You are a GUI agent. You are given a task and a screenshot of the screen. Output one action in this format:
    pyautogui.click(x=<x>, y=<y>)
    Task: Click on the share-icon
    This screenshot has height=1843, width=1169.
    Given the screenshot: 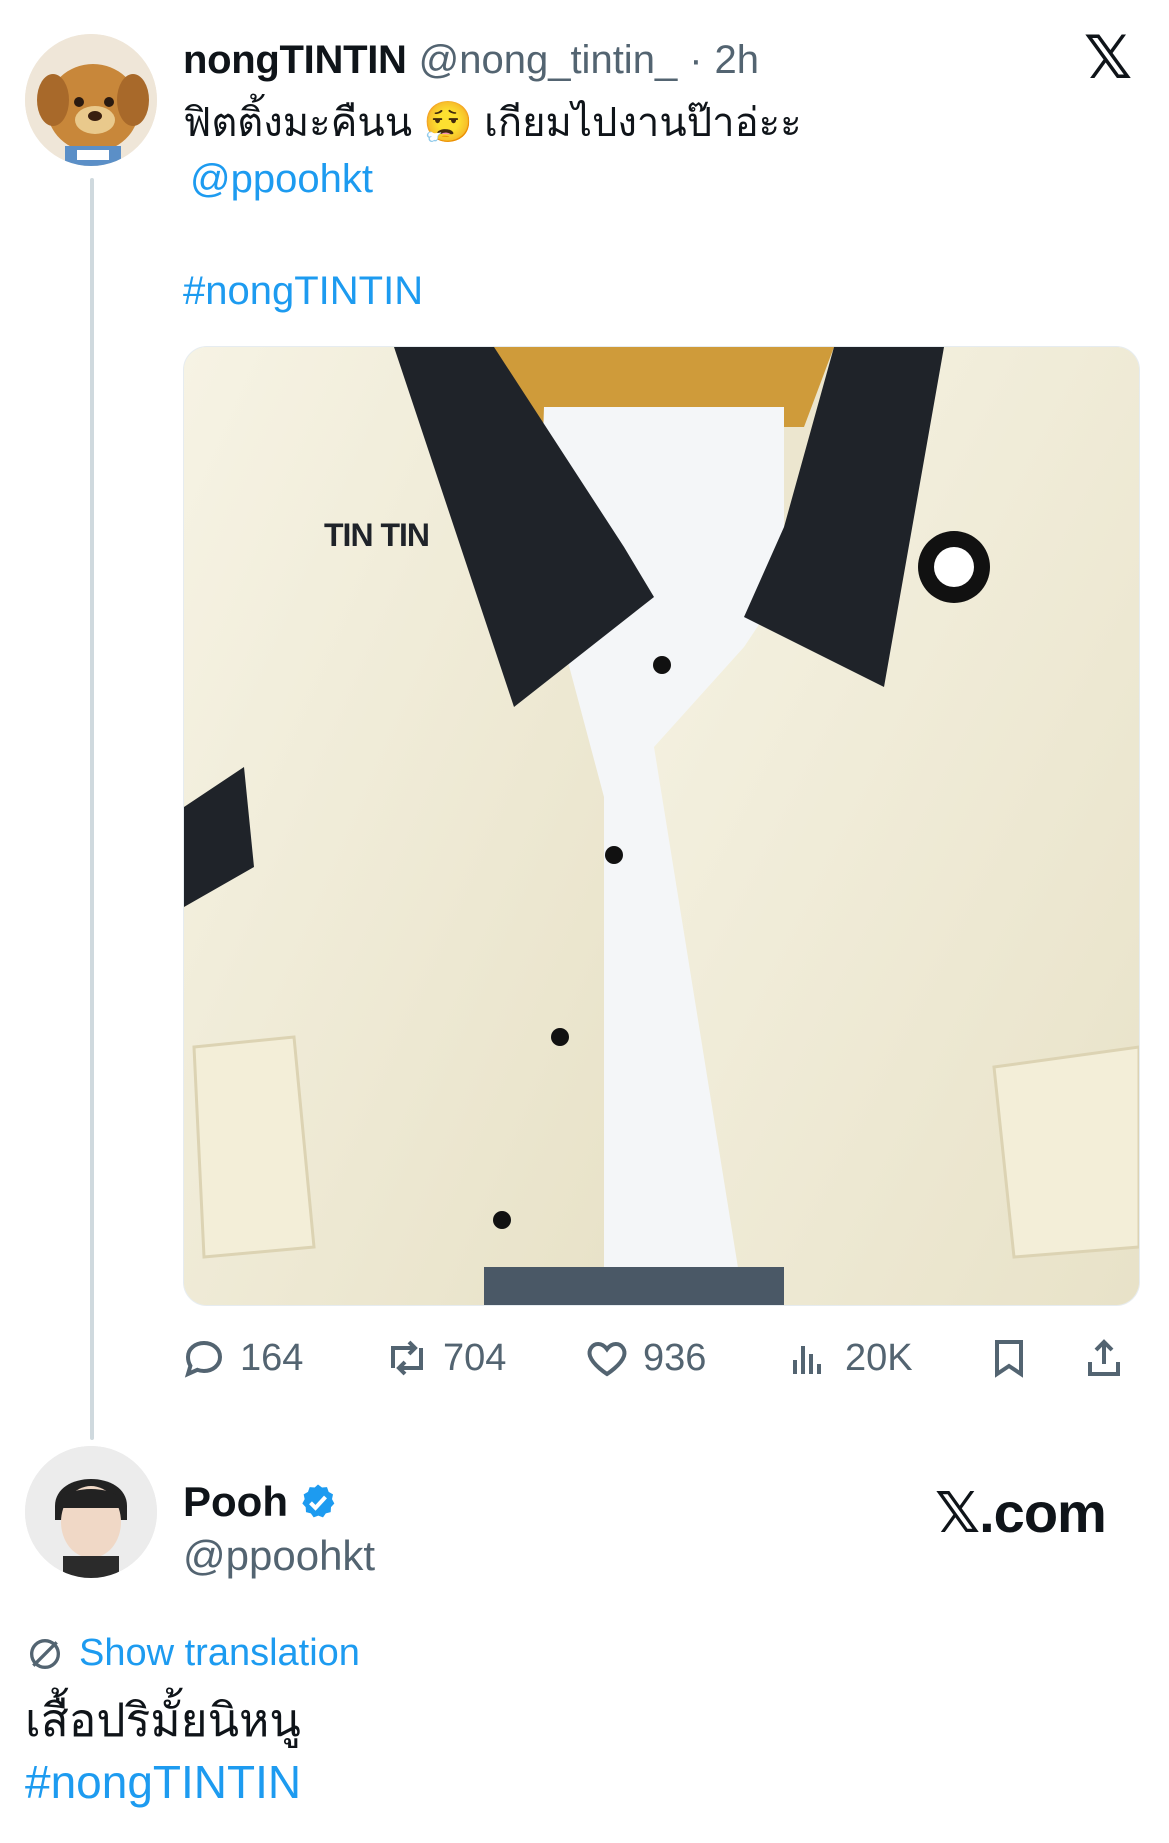 What is the action you would take?
    pyautogui.click(x=1104, y=1357)
    